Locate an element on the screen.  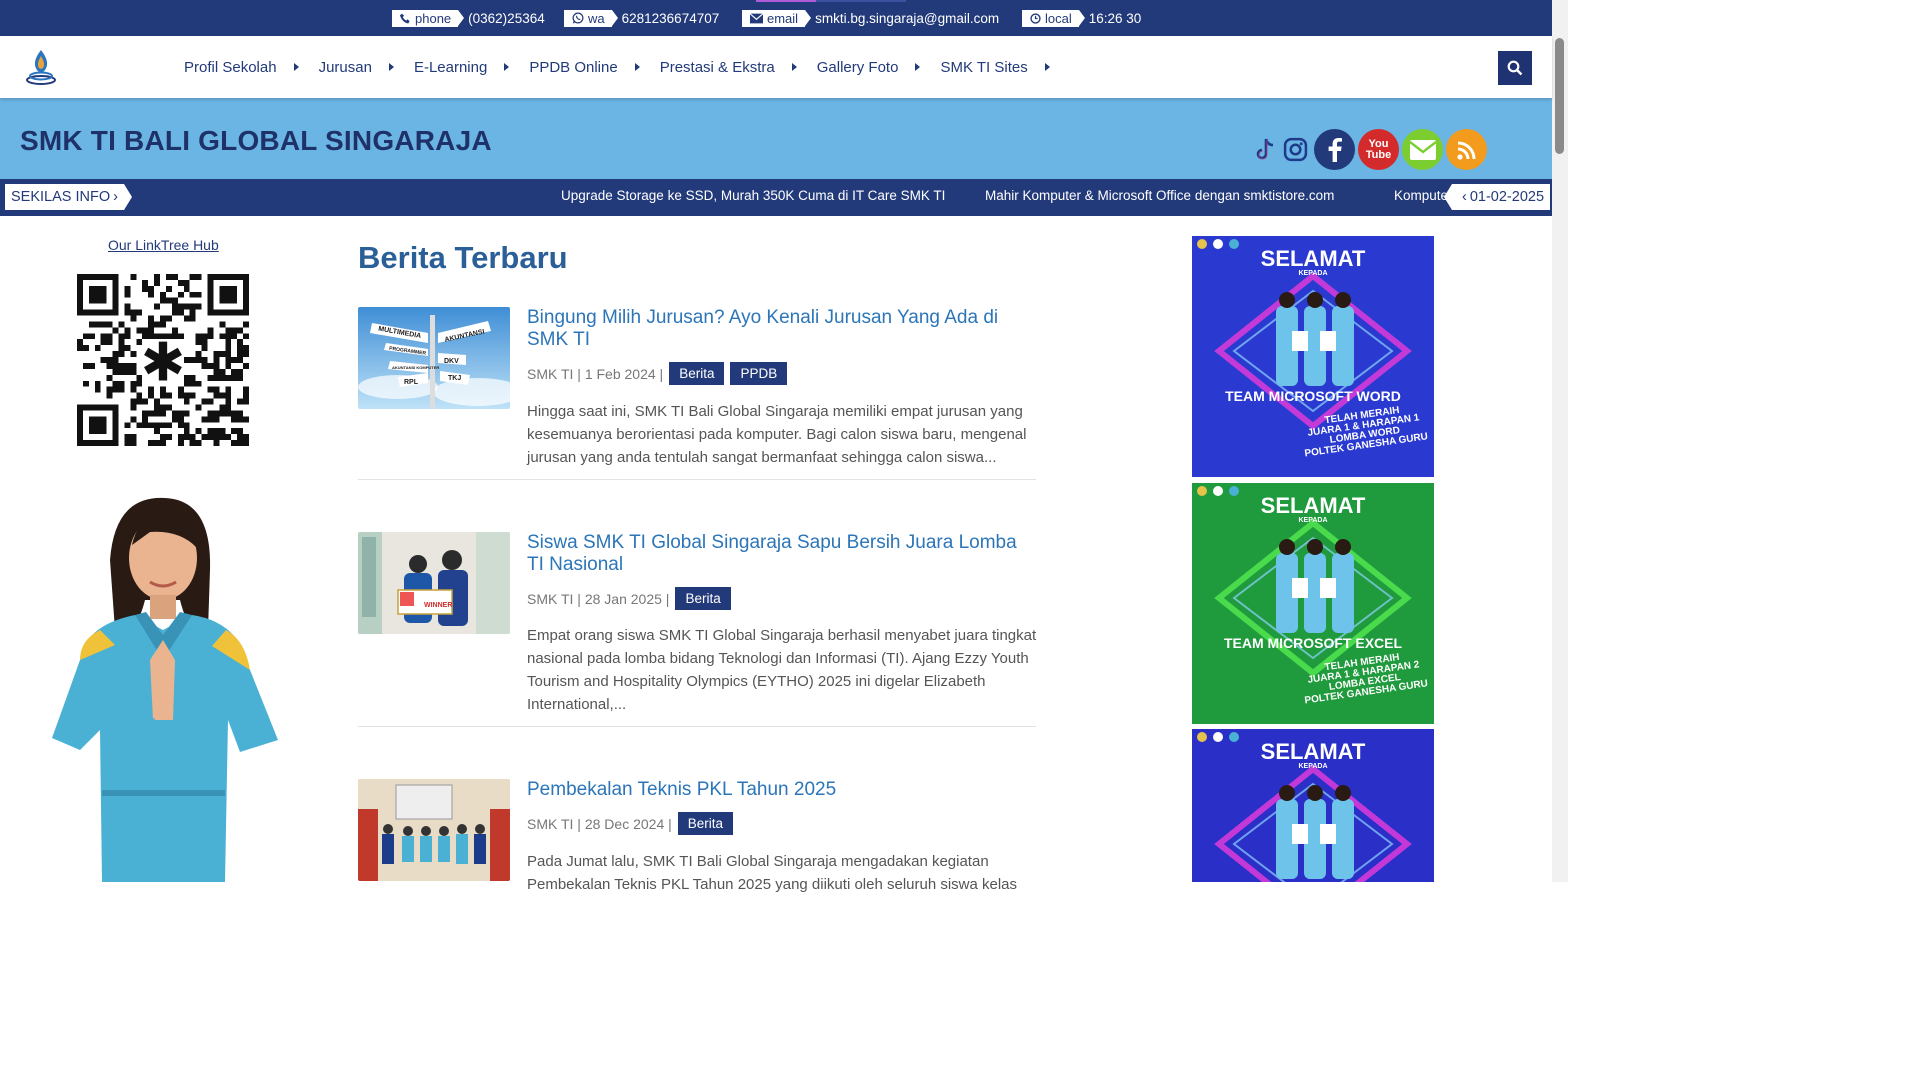
nav-item-label: Prestasi & Ekstra is located at coordinates (717, 67).